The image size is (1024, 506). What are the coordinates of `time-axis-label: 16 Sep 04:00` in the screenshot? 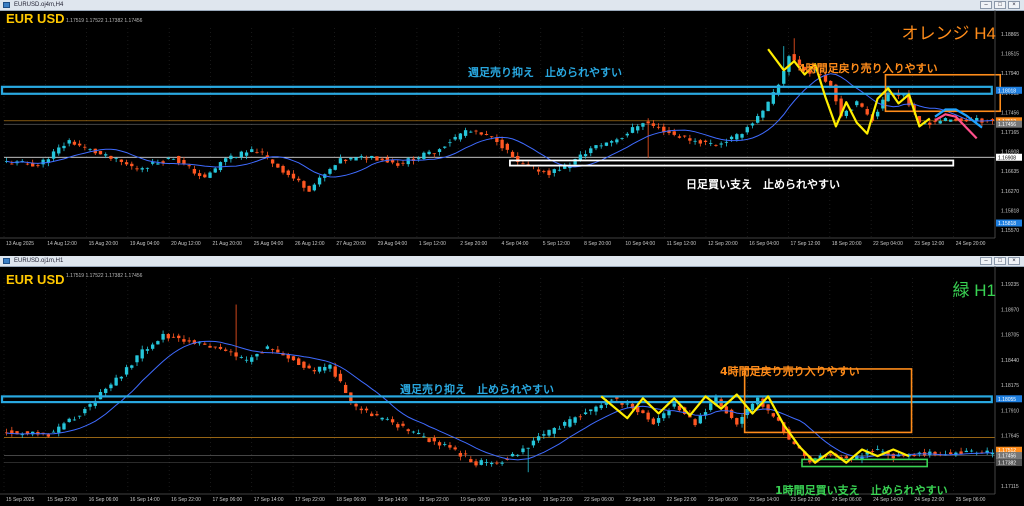 It's located at (764, 244).